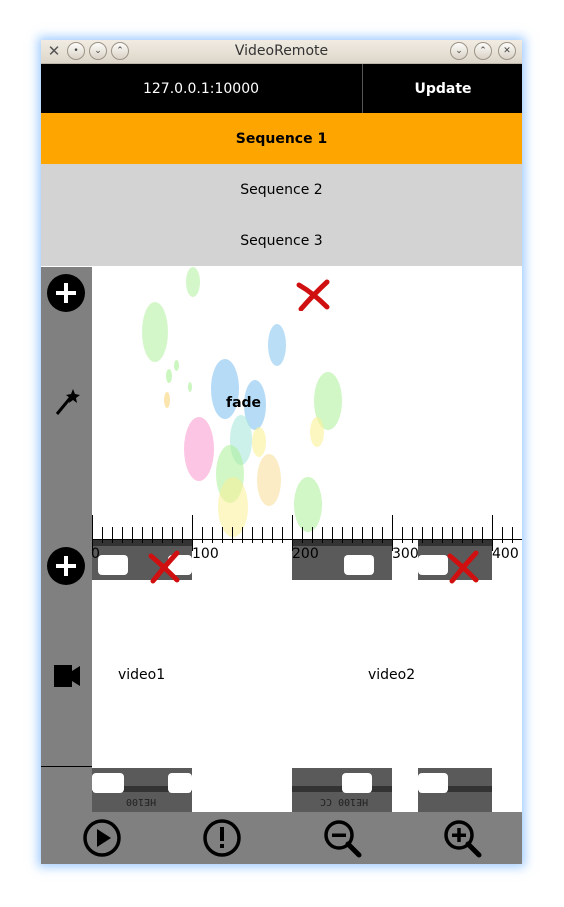  What do you see at coordinates (442, 88) in the screenshot?
I see `update-button: Update` at bounding box center [442, 88].